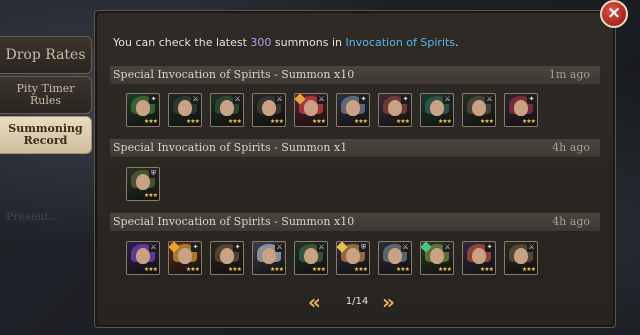 This screenshot has width=640, height=335. Describe the element at coordinates (388, 302) in the screenshot. I see `double-chevron-right-icon: »` at that location.